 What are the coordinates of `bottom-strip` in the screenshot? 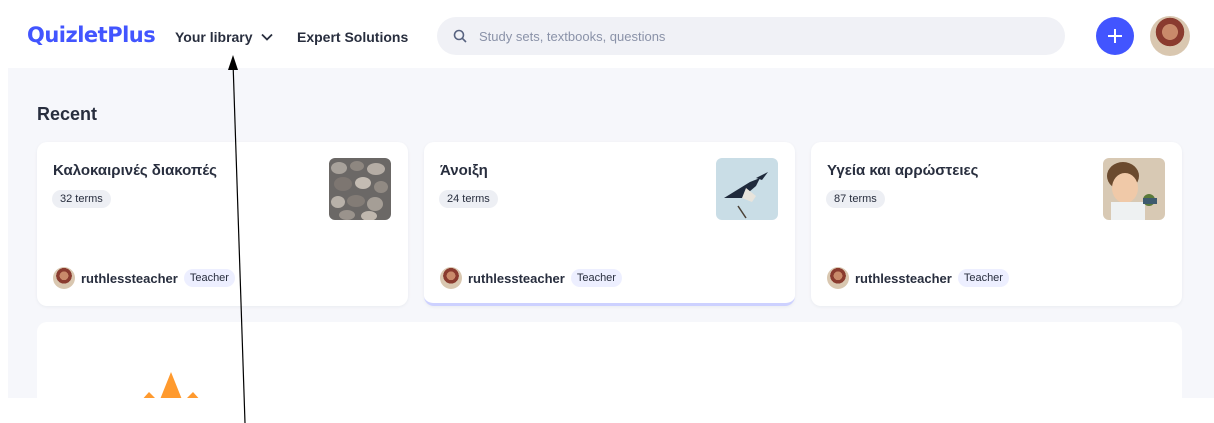 It's located at (607, 410).